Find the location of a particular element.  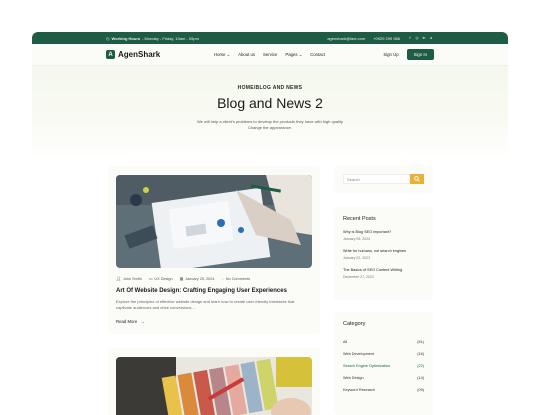

comment-icon: ◌ is located at coordinates (222, 278).